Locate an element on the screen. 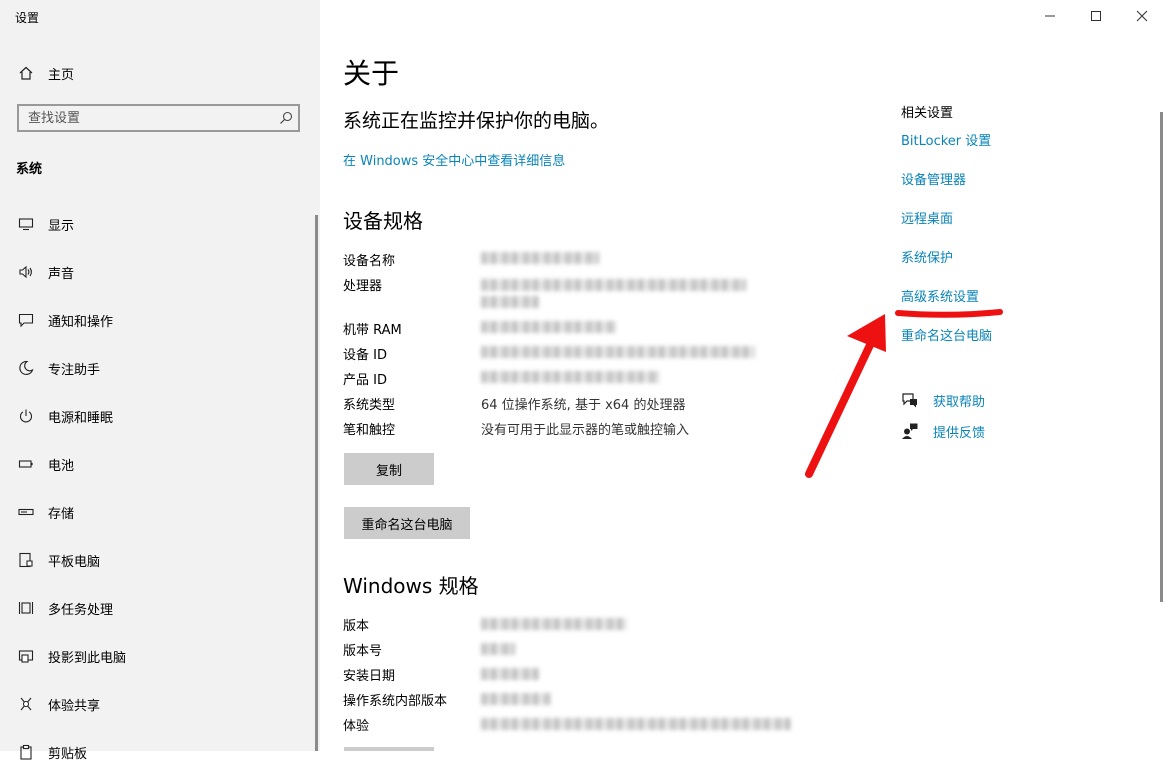 Image resolution: width=1165 pixels, height=772 pixels. sidebar-item-label: 剪贴板 is located at coordinates (68, 754).